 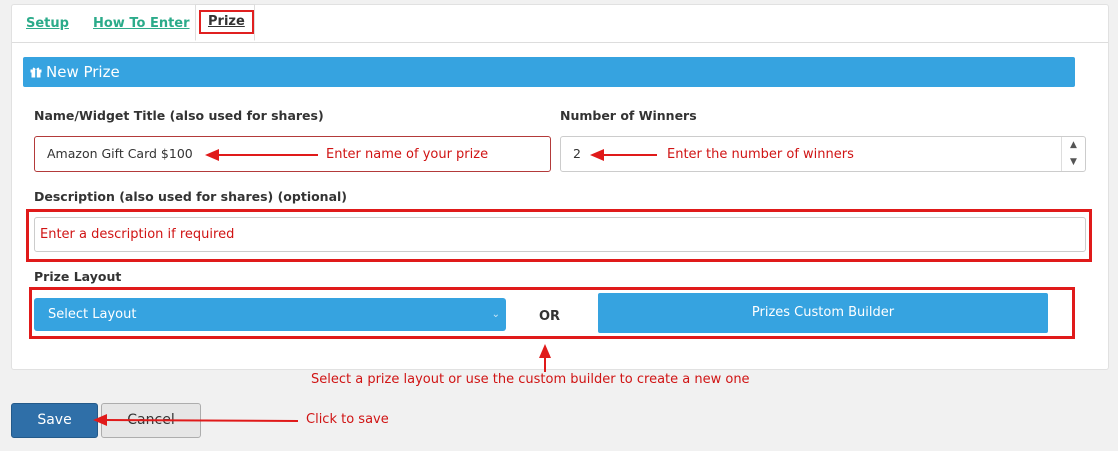 What do you see at coordinates (92, 314) in the screenshot?
I see `layout-select-value: Select Layout` at bounding box center [92, 314].